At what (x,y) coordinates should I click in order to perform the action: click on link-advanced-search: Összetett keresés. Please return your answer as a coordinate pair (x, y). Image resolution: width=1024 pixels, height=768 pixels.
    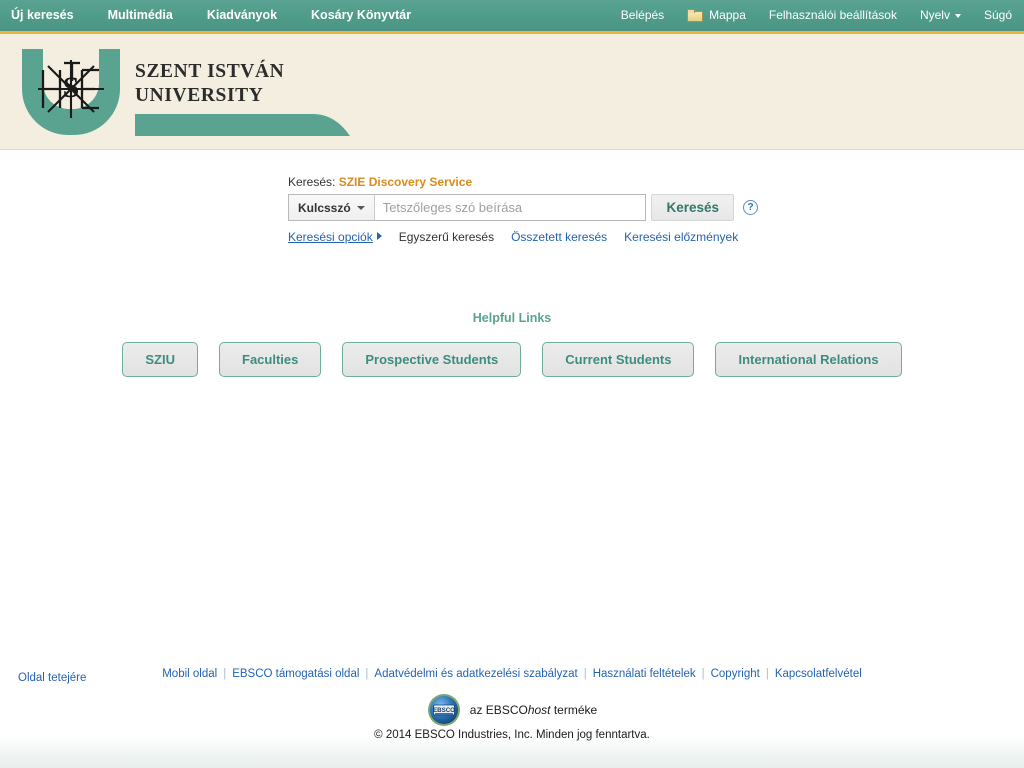
    Looking at the image, I should click on (559, 237).